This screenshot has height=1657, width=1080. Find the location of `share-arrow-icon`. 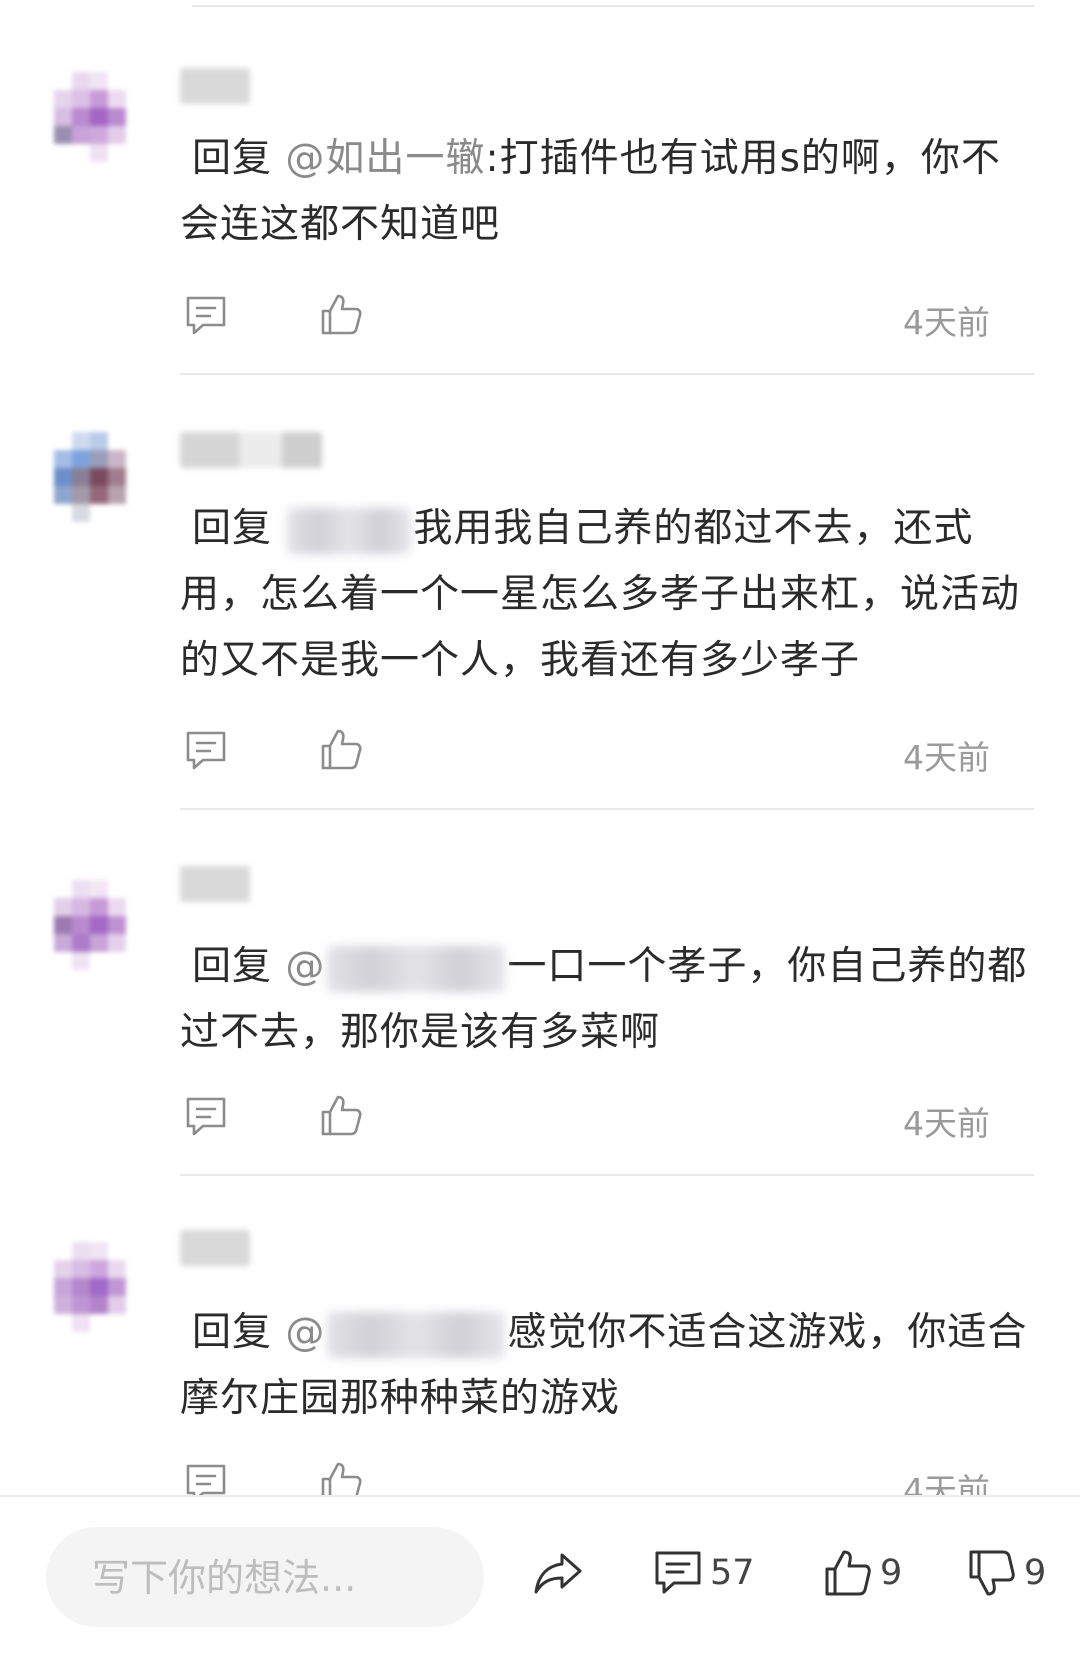

share-arrow-icon is located at coordinates (558, 1573).